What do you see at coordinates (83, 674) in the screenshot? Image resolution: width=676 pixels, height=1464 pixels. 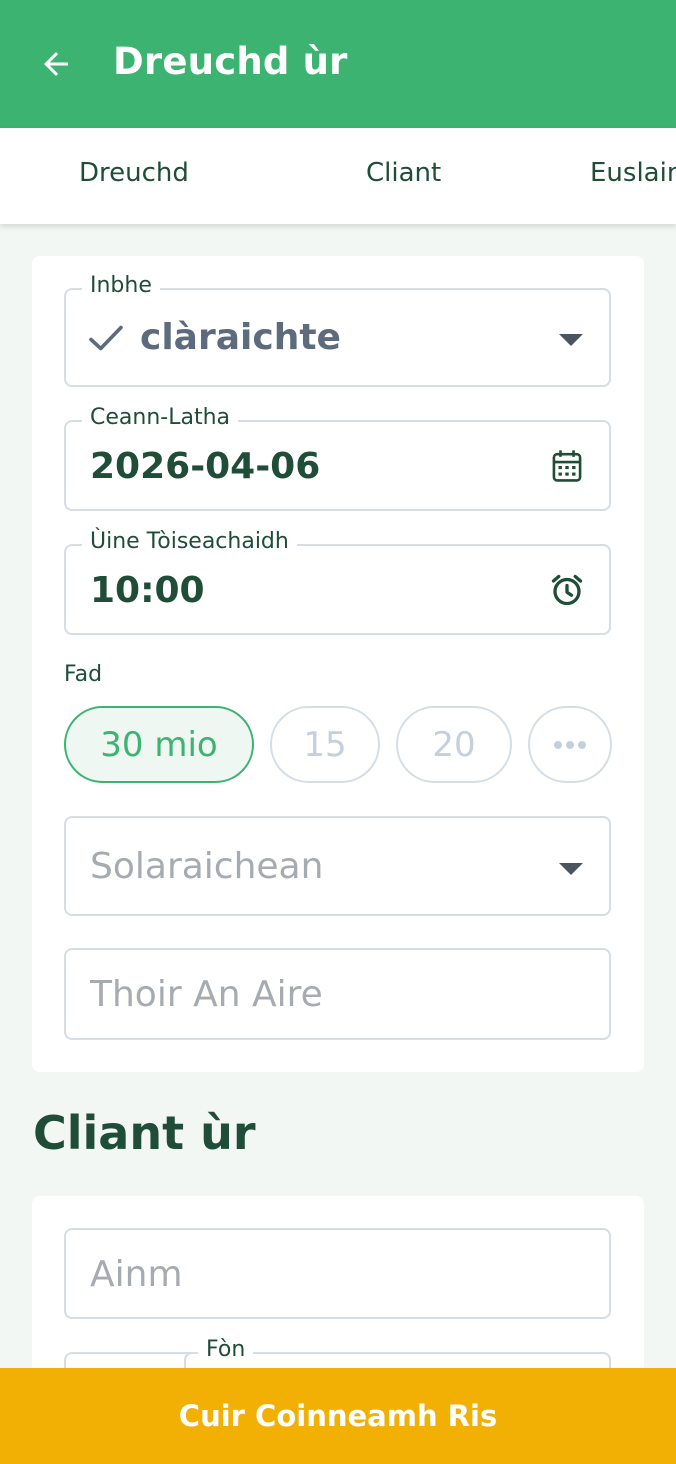 I see `duration-label: Fad` at bounding box center [83, 674].